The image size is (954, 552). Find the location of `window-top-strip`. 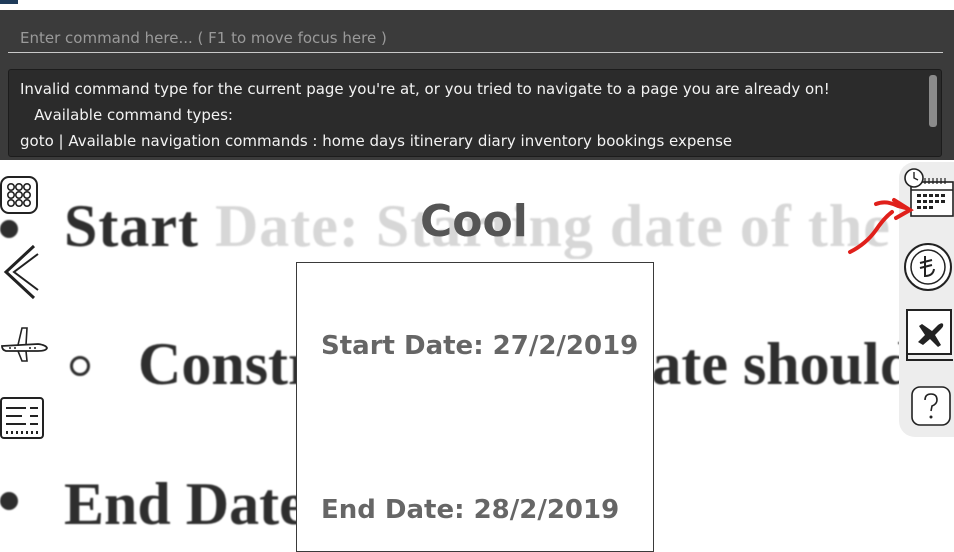

window-top-strip is located at coordinates (477, 5).